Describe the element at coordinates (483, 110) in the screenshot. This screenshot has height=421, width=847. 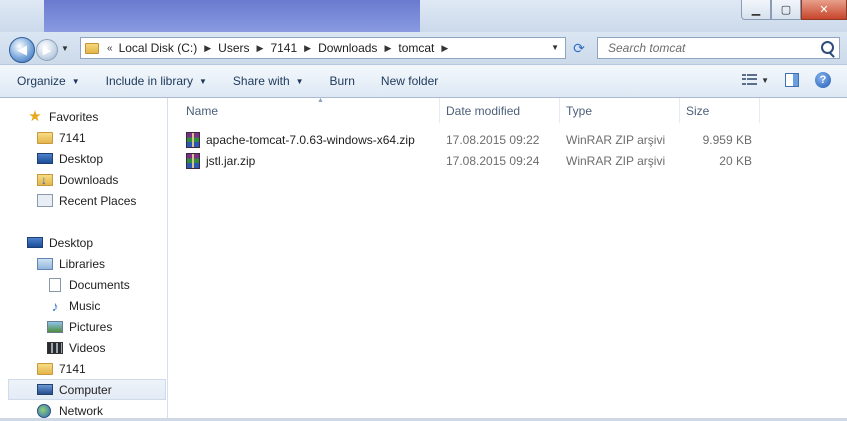
I see `column-label: Date modified` at that location.